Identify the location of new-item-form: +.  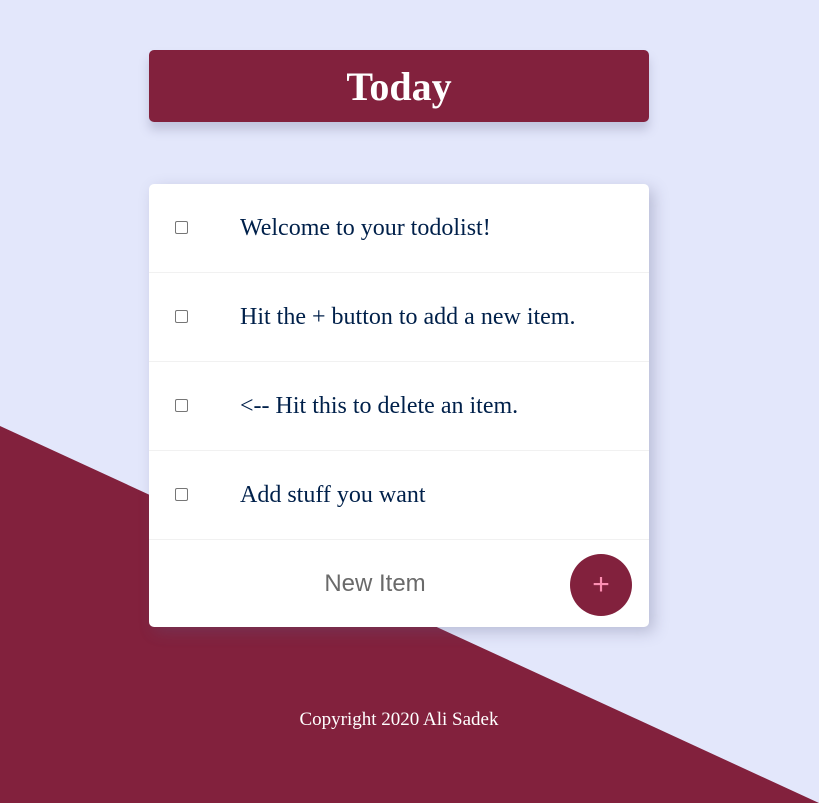
(399, 583).